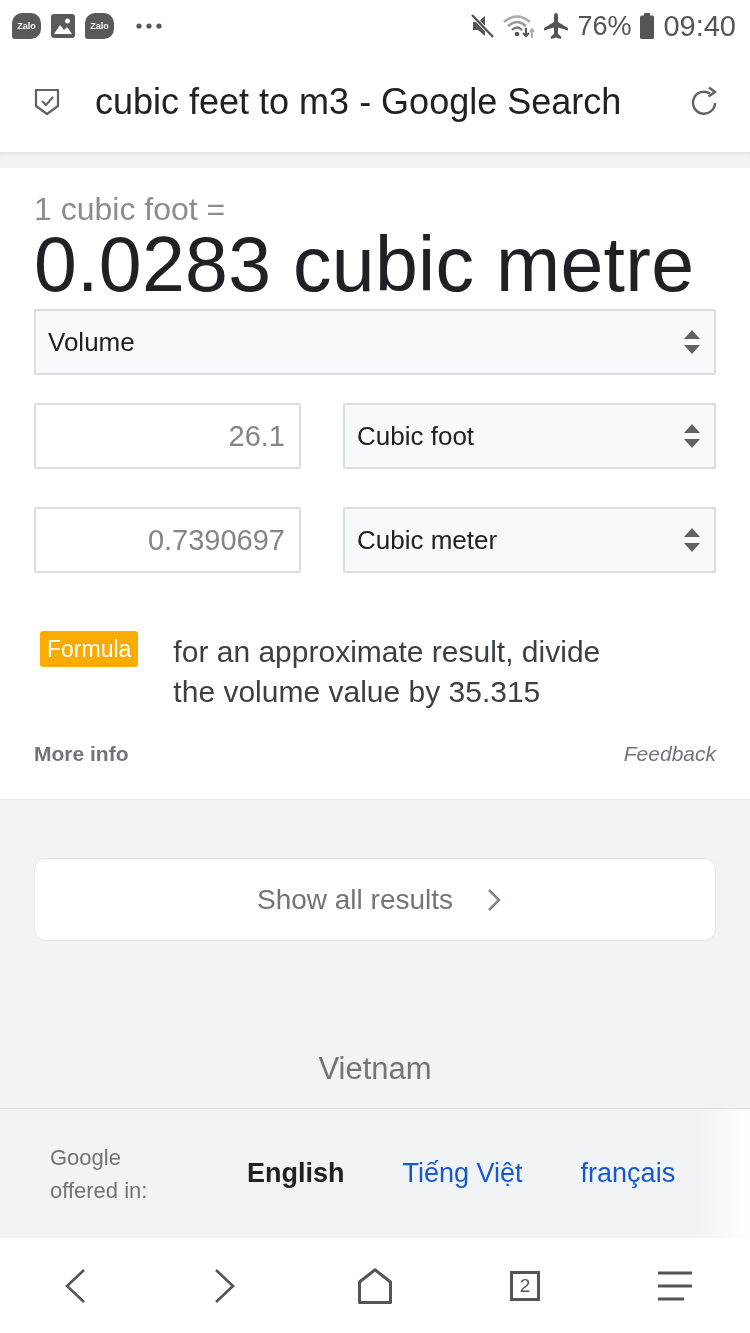 This screenshot has width=750, height=1333. I want to click on language-link: Tiếng Việt, so click(462, 1173).